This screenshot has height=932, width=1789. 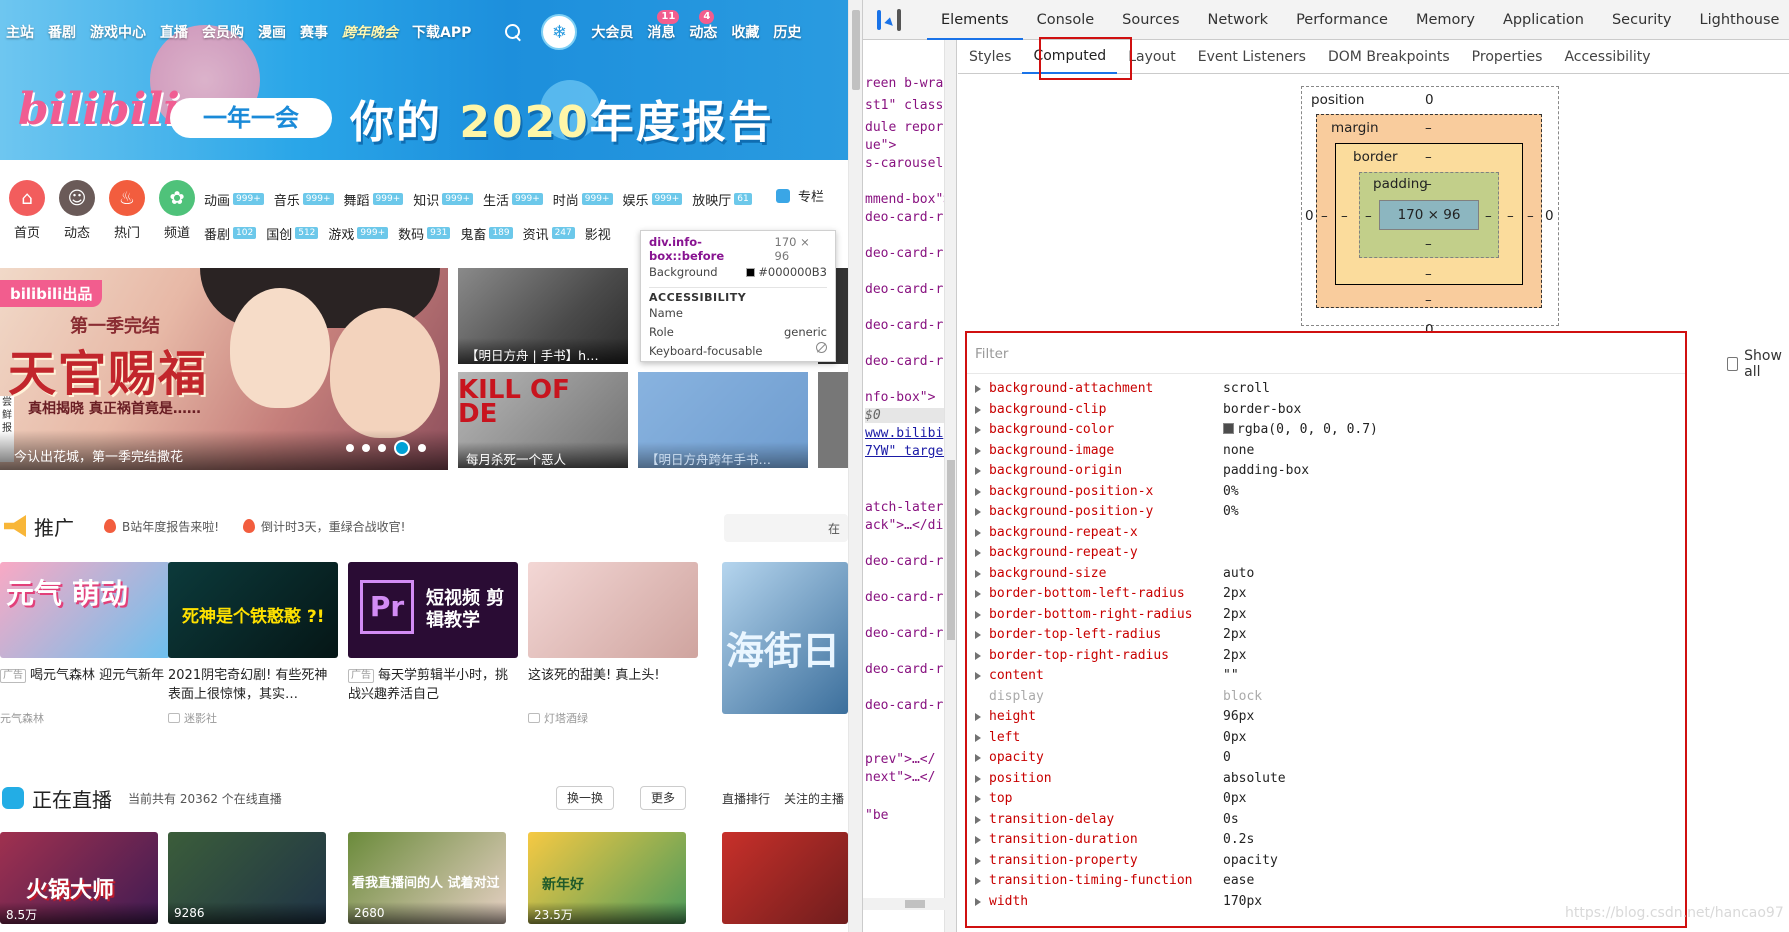 I want to click on devtools-tab-network: Network, so click(x=1238, y=20).